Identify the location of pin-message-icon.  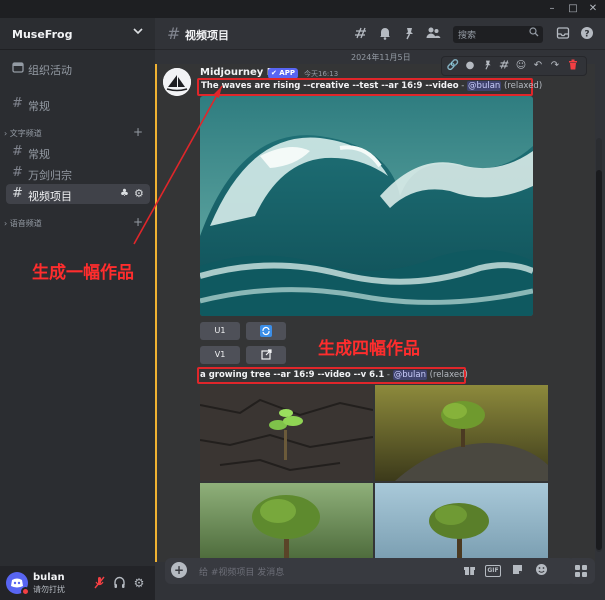
(487, 66).